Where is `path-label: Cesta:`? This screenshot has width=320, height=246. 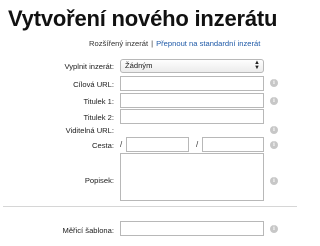 path-label: Cesta: is located at coordinates (103, 145).